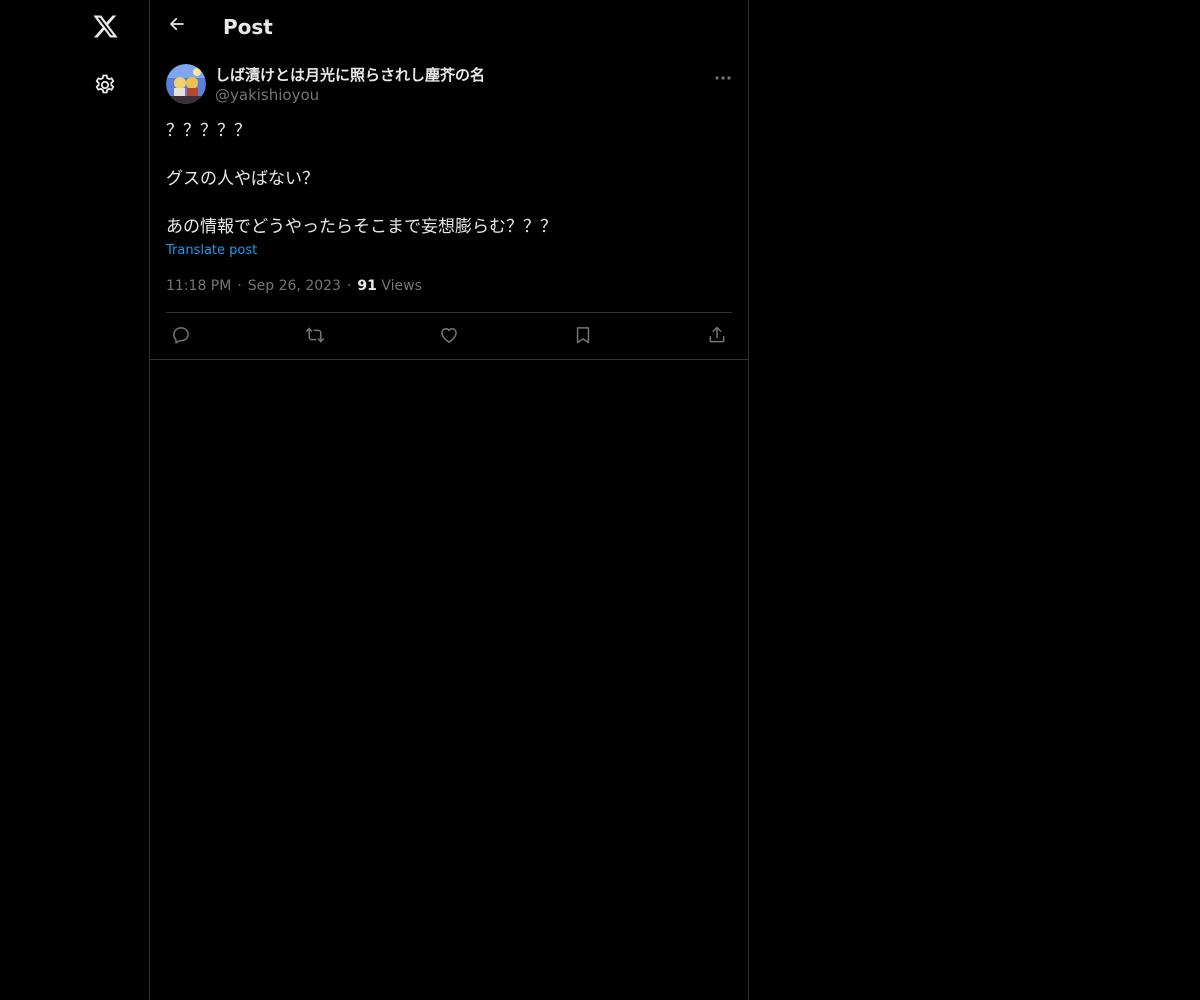 This screenshot has height=1000, width=1200. Describe the element at coordinates (361, 227) in the screenshot. I see `tweet-text-line: あの情報でどうやったらそこまで妄想膨らむ？？？` at that location.